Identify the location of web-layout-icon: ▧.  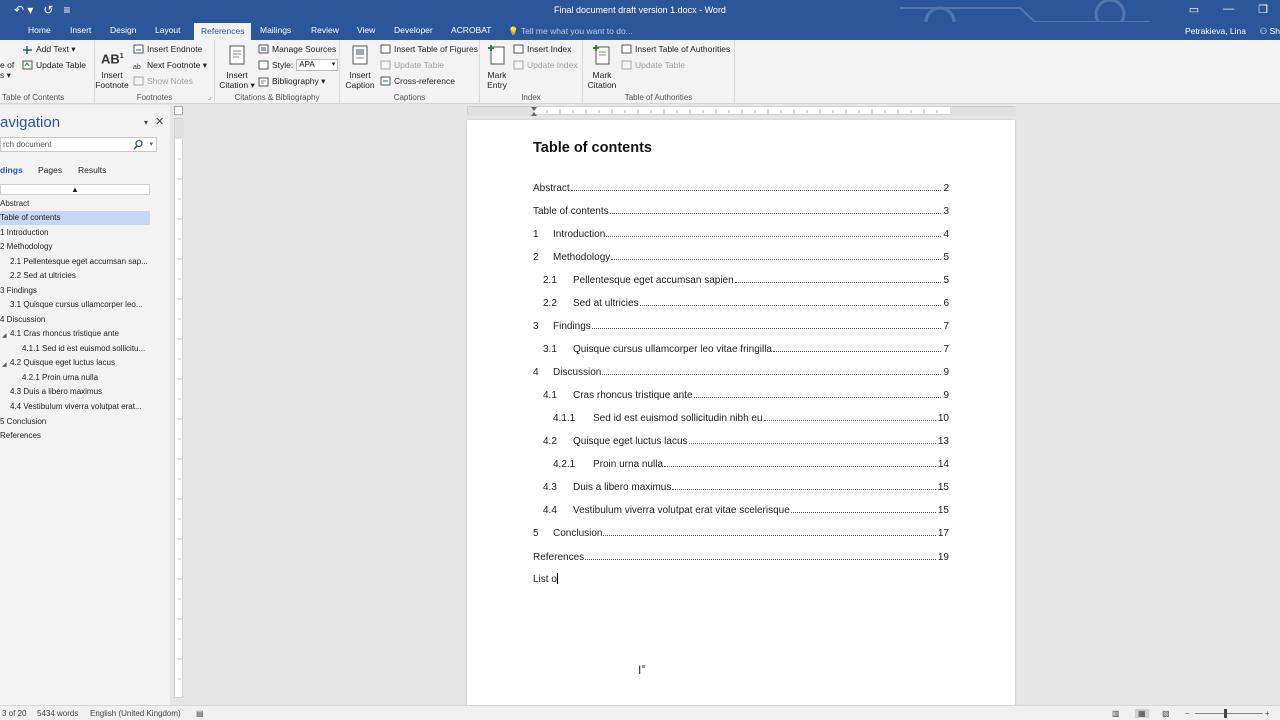
(1166, 713).